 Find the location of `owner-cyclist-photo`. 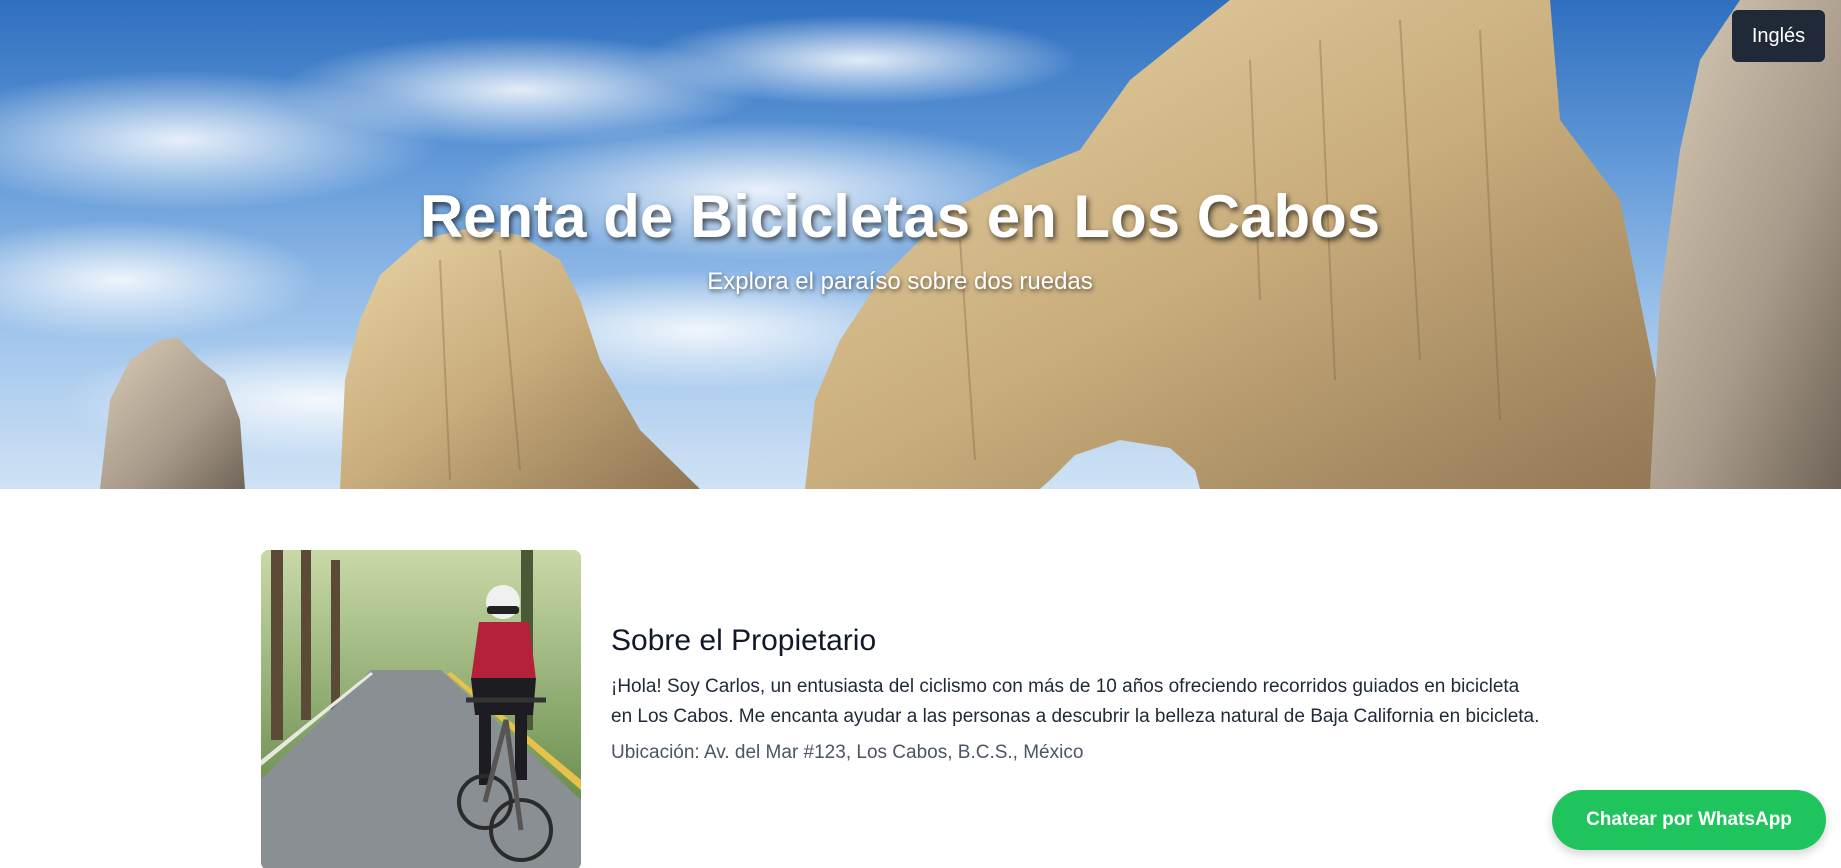

owner-cyclist-photo is located at coordinates (421, 709).